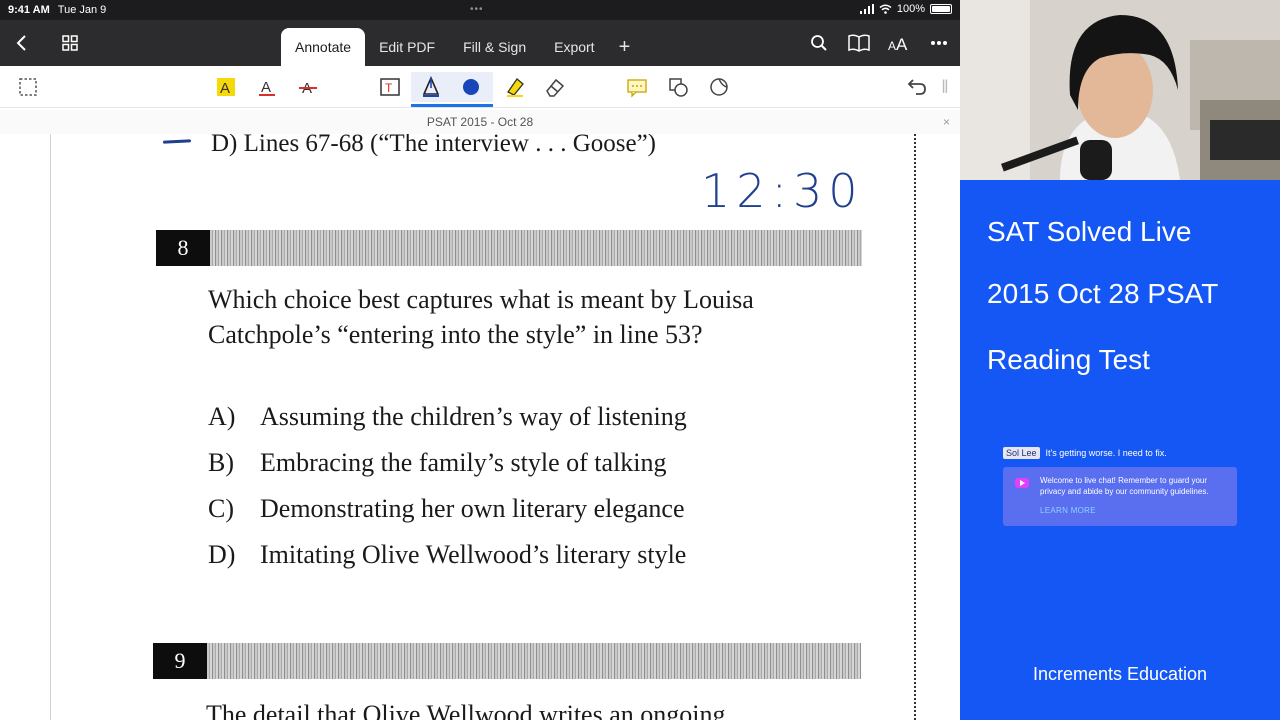 The image size is (1280, 720). I want to click on select-icon, so click(28, 87).